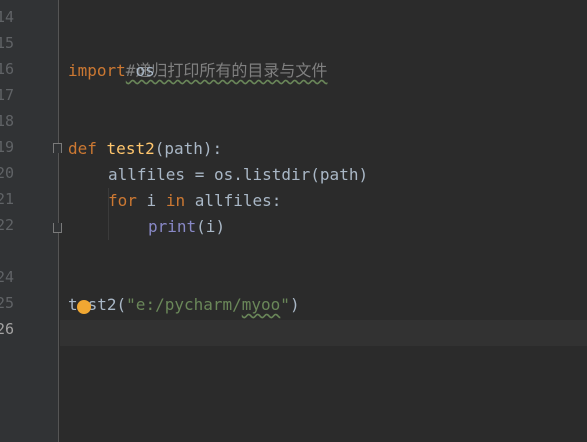 The image size is (587, 442). Describe the element at coordinates (7, 329) in the screenshot. I see `line-number-current: 26` at that location.